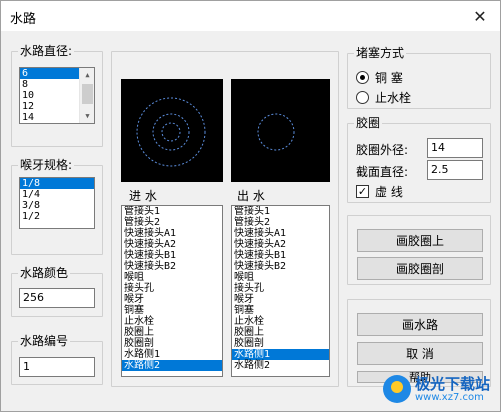 The image size is (501, 412). I want to click on plug-stopper-radio: 止水栓, so click(383, 97).